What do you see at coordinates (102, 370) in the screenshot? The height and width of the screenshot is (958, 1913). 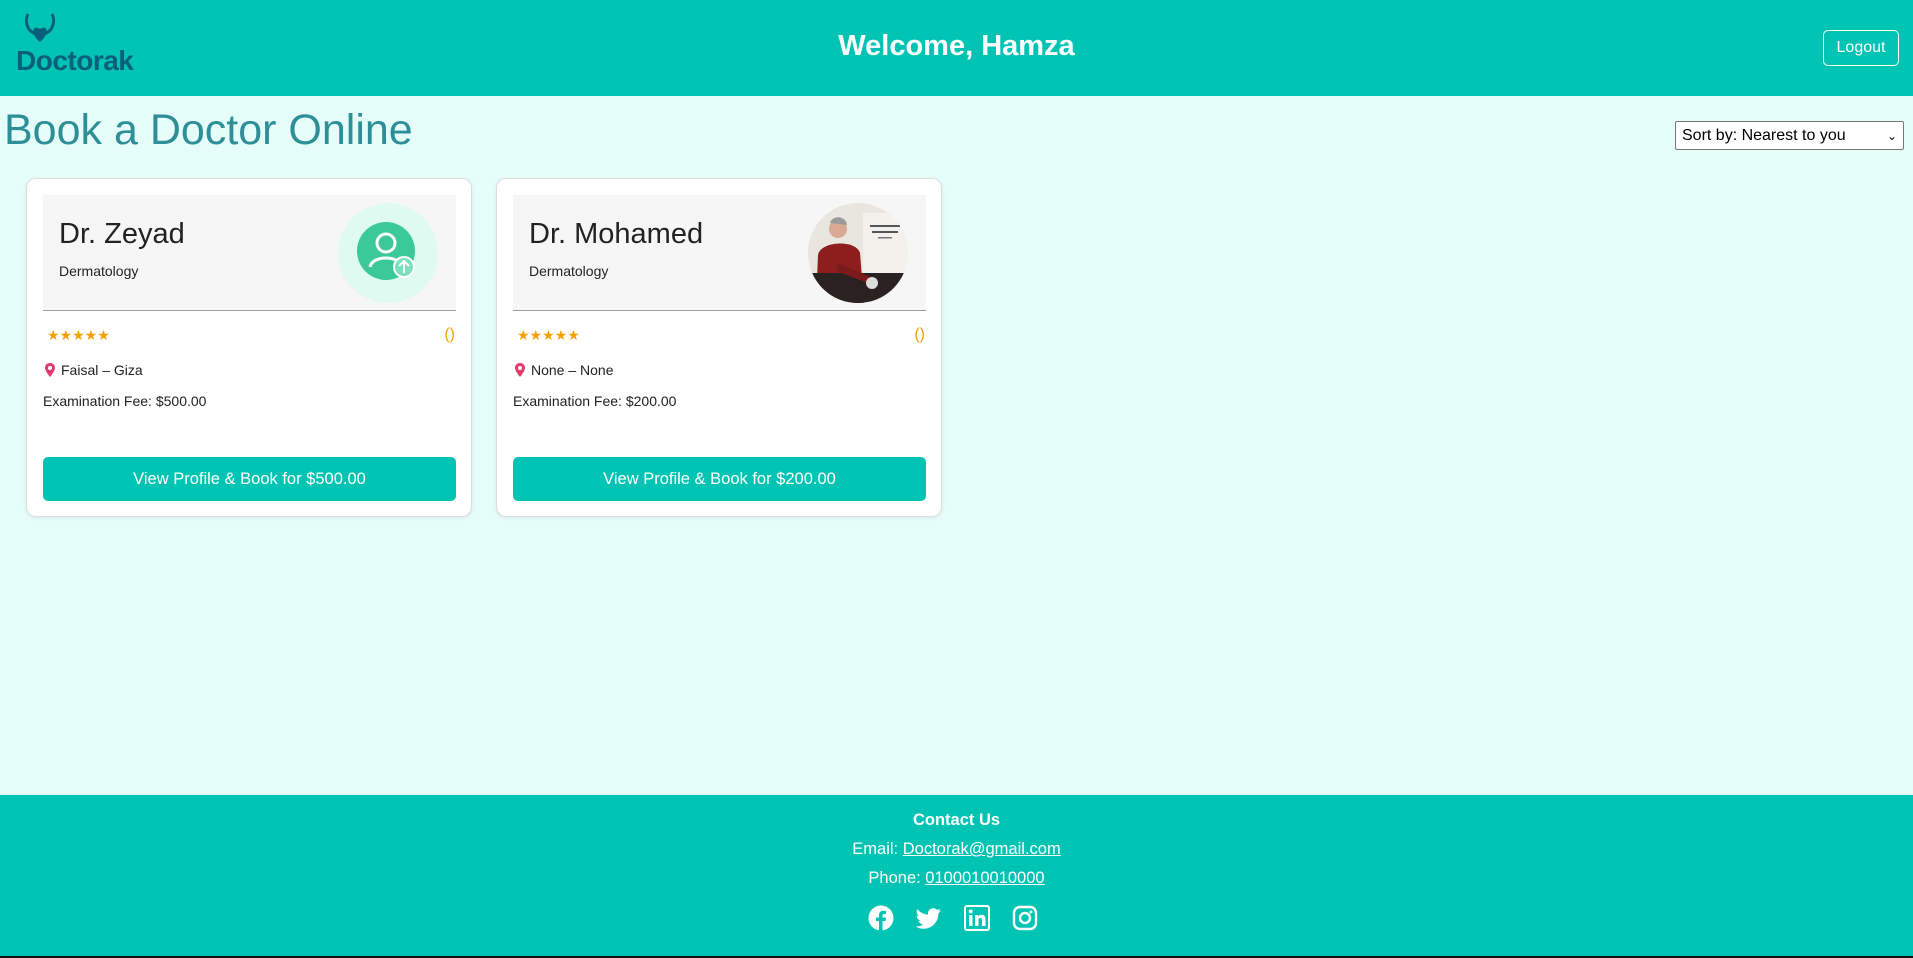 I see `location-text: Faisal – Giza` at bounding box center [102, 370].